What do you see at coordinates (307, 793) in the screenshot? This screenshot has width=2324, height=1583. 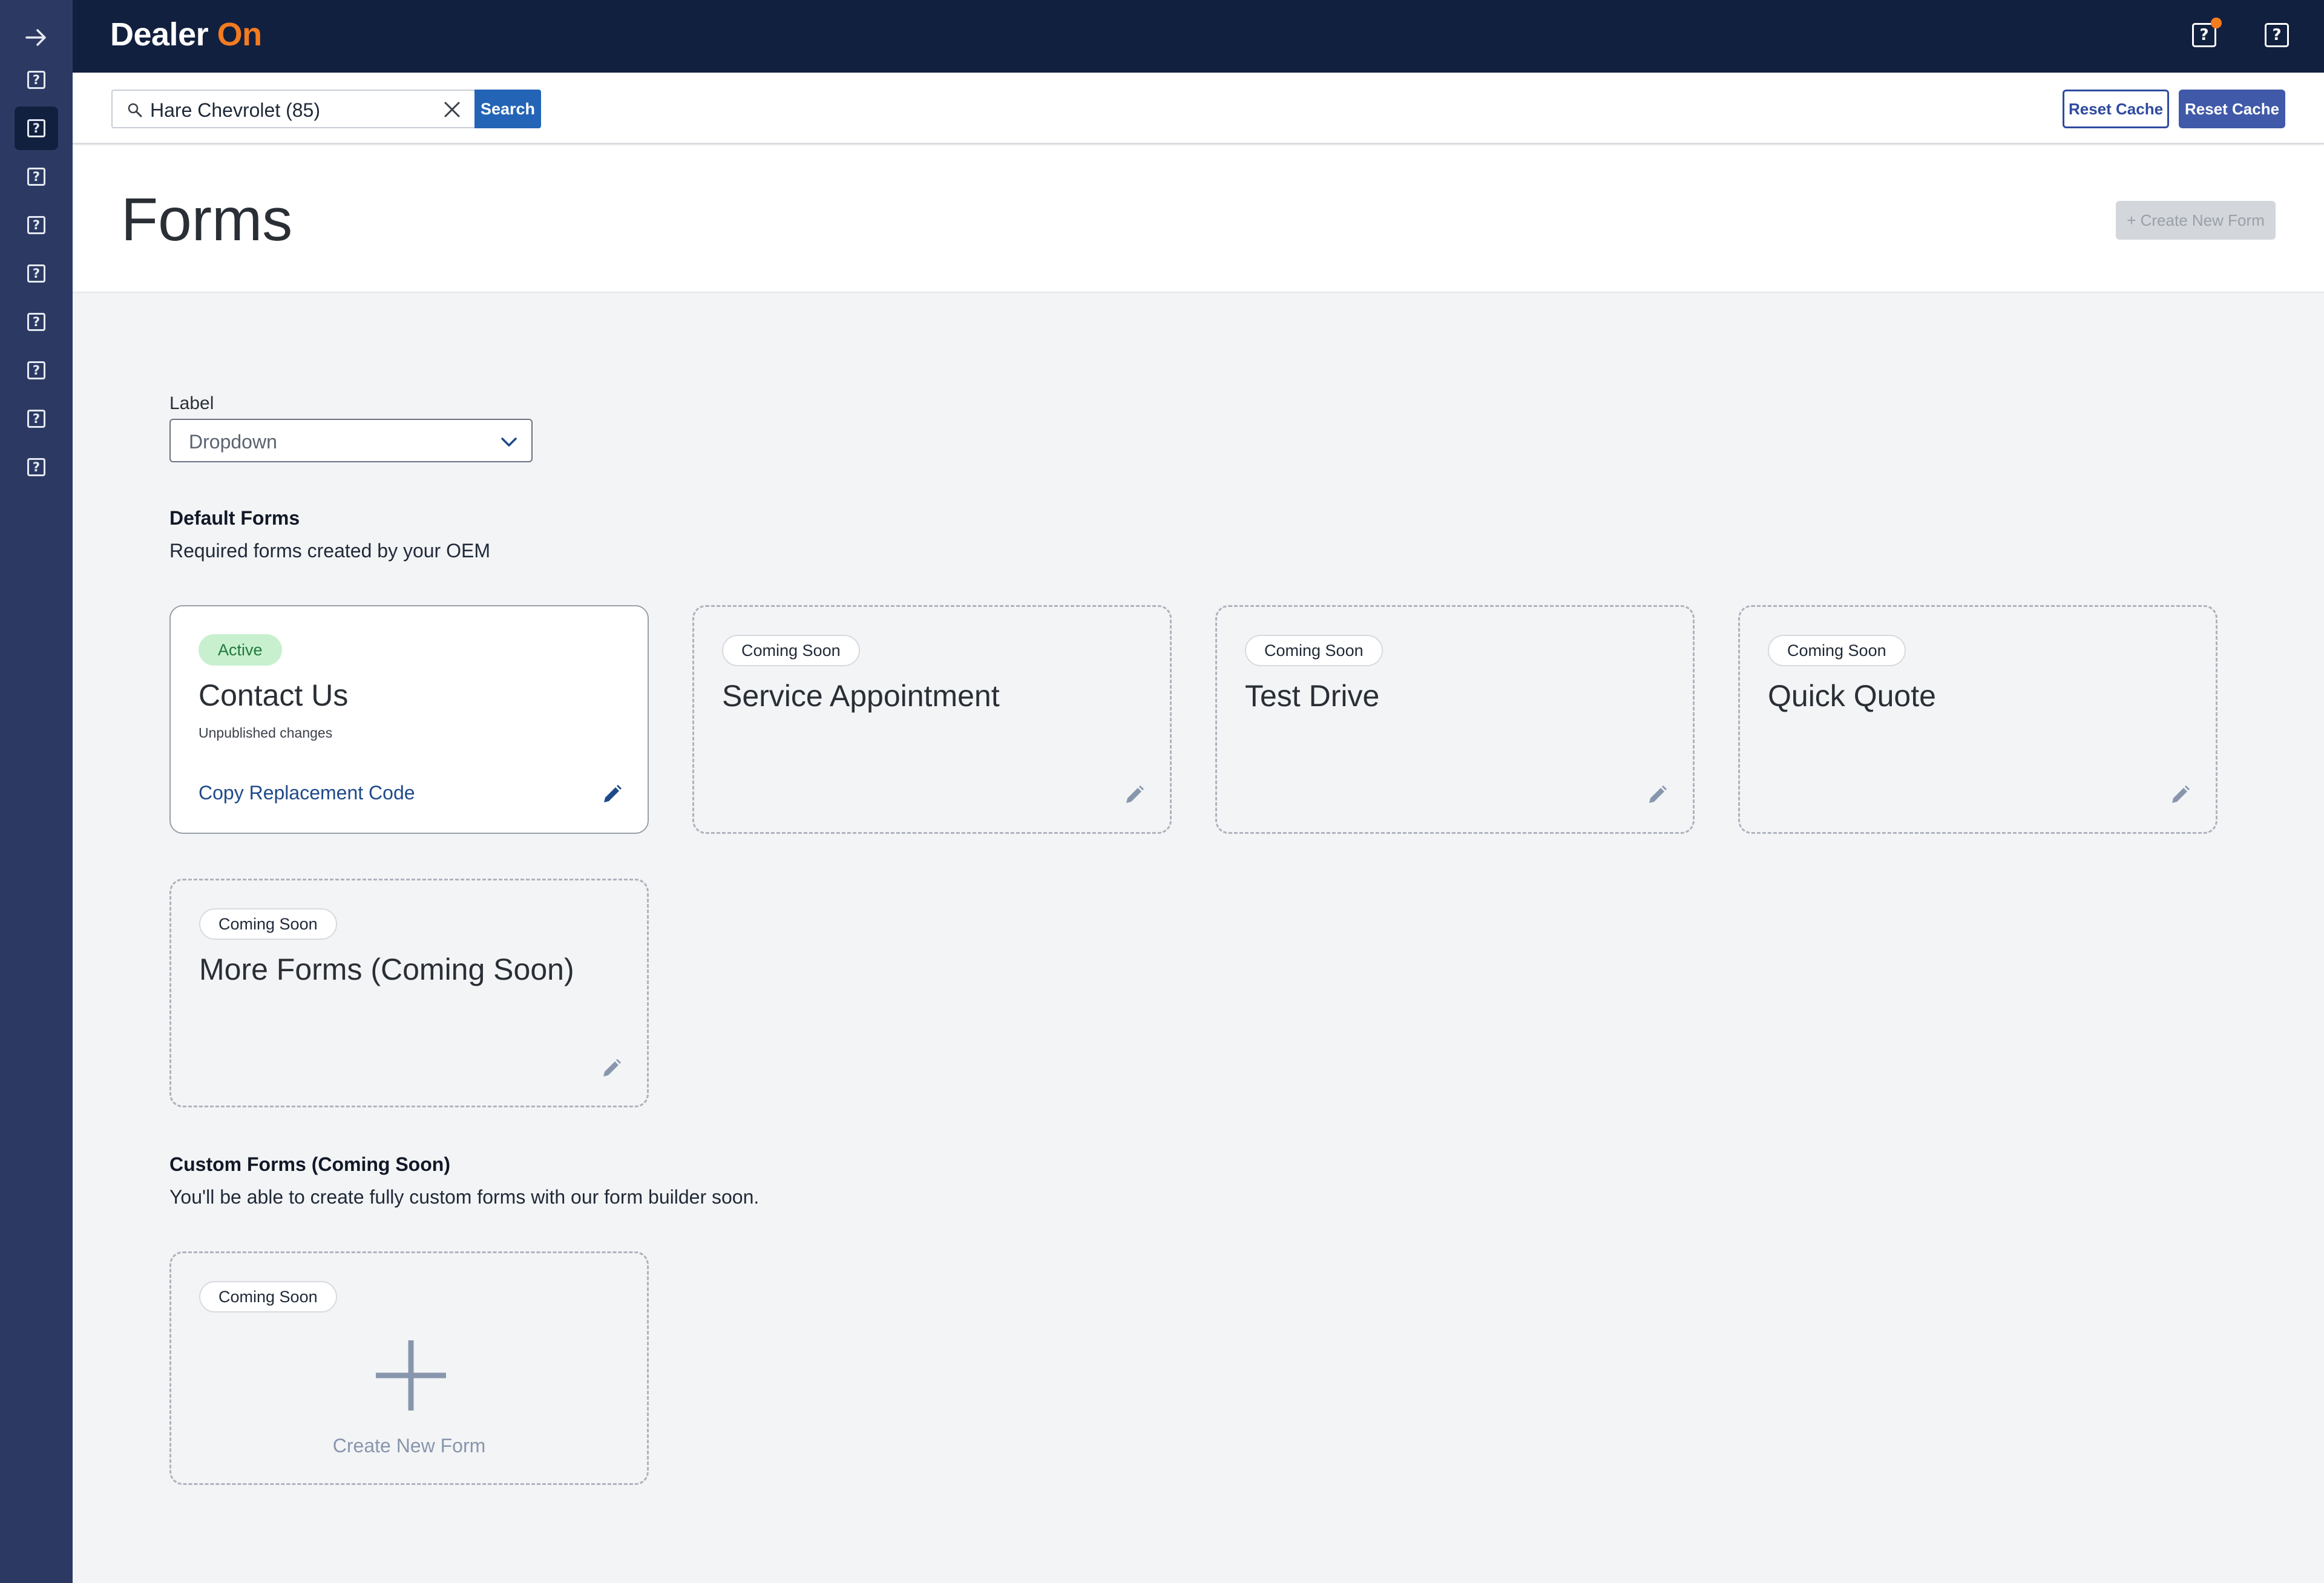 I see `copy-replacement-code-link: Copy Replacement Code` at bounding box center [307, 793].